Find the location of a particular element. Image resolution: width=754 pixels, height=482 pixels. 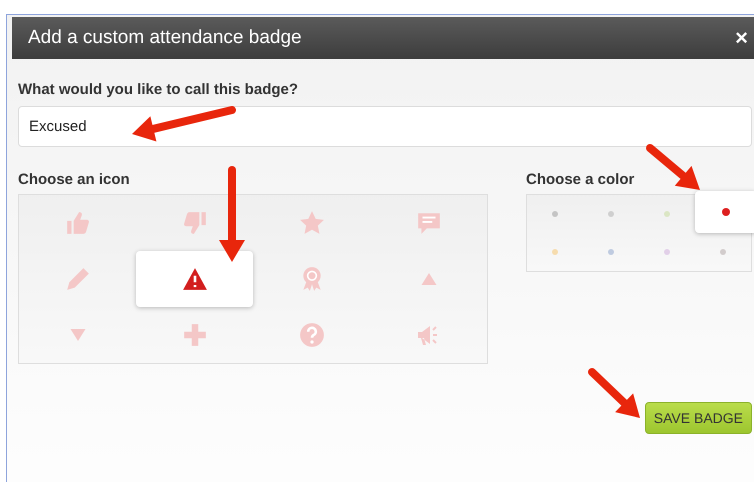

warning-icon is located at coordinates (195, 279).